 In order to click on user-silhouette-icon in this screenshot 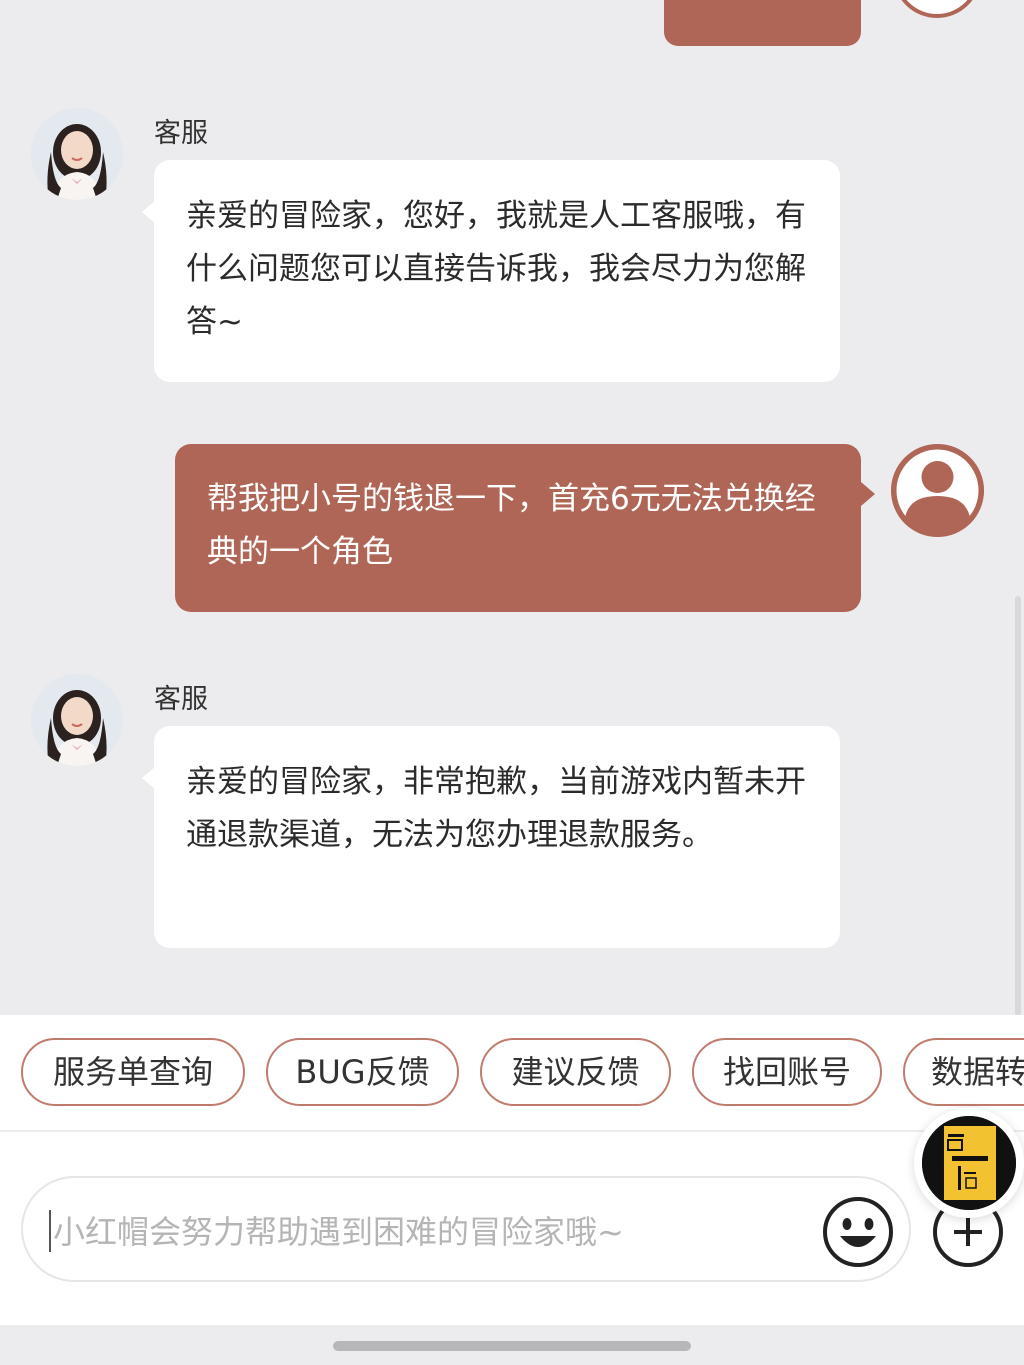, I will do `click(937, 490)`.